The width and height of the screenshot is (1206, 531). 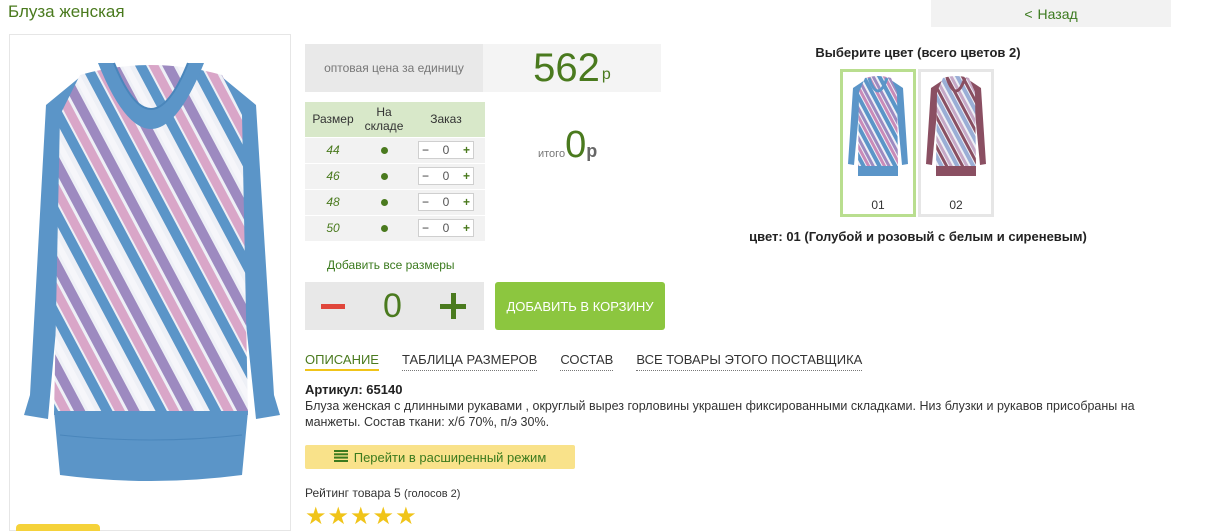 What do you see at coordinates (1028, 13) in the screenshot?
I see `back-arrow-icon: <` at bounding box center [1028, 13].